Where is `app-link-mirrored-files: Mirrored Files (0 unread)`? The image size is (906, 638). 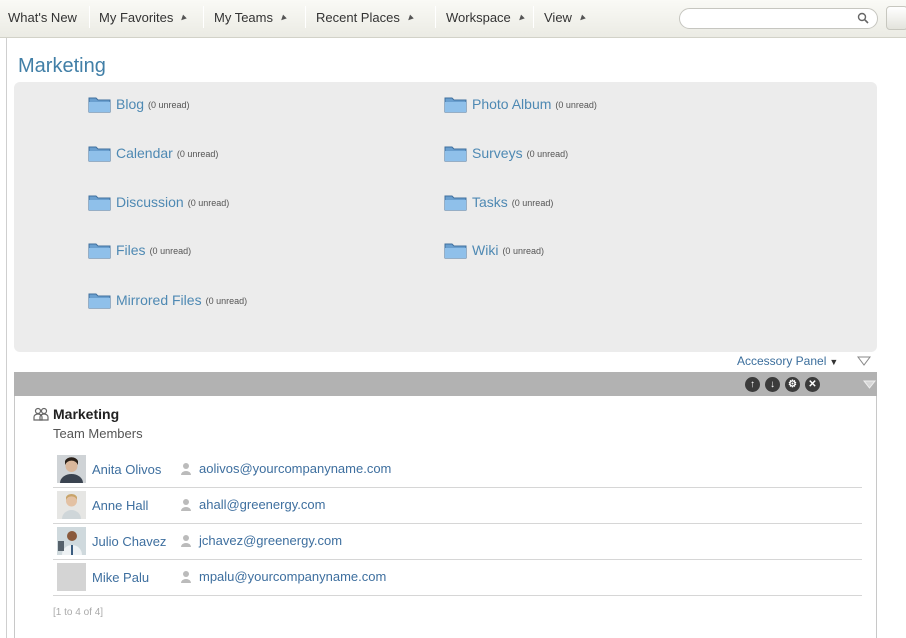
app-link-mirrored-files: Mirrored Files (0 unread) is located at coordinates (167, 300).